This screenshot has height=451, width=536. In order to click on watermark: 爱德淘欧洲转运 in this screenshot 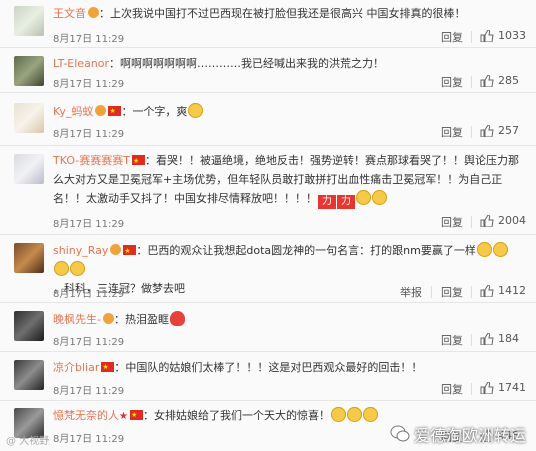, I will do `click(458, 434)`.